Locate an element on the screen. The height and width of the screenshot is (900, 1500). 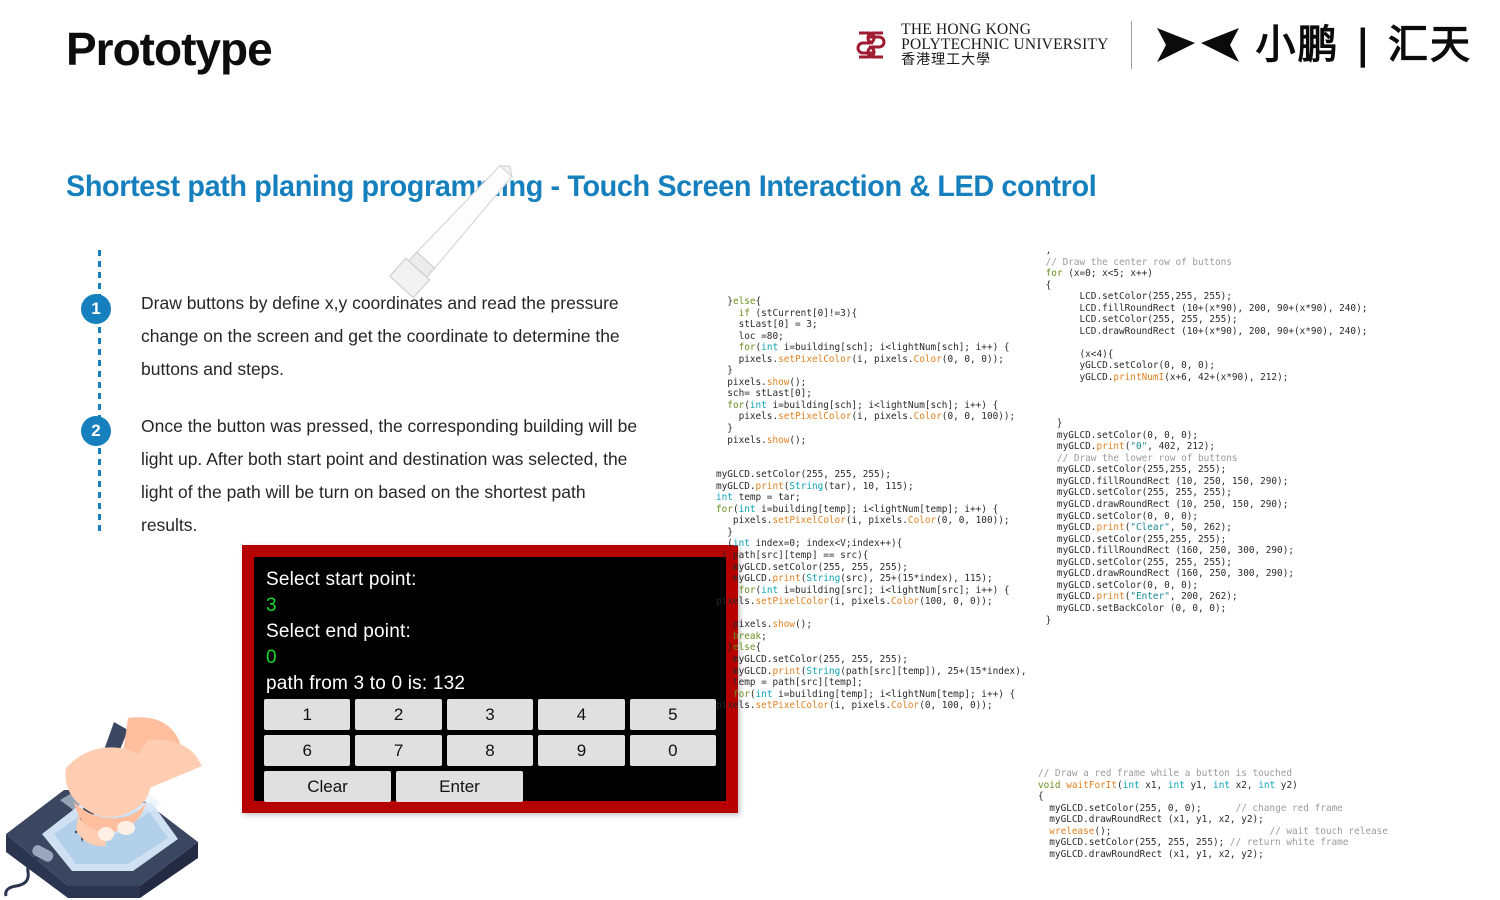
key-2: 2 is located at coordinates (398, 714).